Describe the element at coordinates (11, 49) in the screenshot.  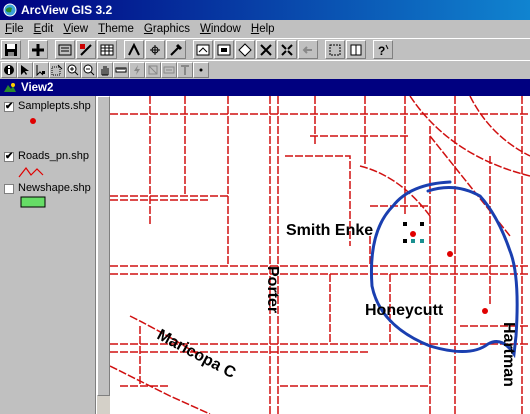
I see `save-icon` at that location.